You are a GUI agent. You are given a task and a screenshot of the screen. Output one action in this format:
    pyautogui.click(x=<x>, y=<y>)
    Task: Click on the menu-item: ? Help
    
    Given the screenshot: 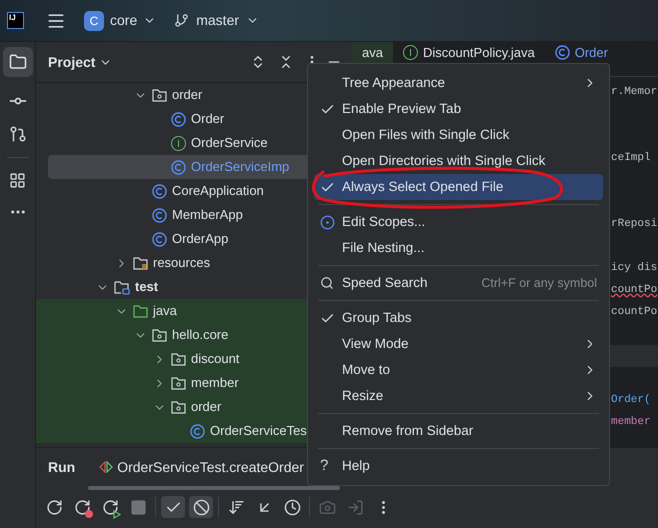 What is the action you would take?
    pyautogui.click(x=458, y=466)
    